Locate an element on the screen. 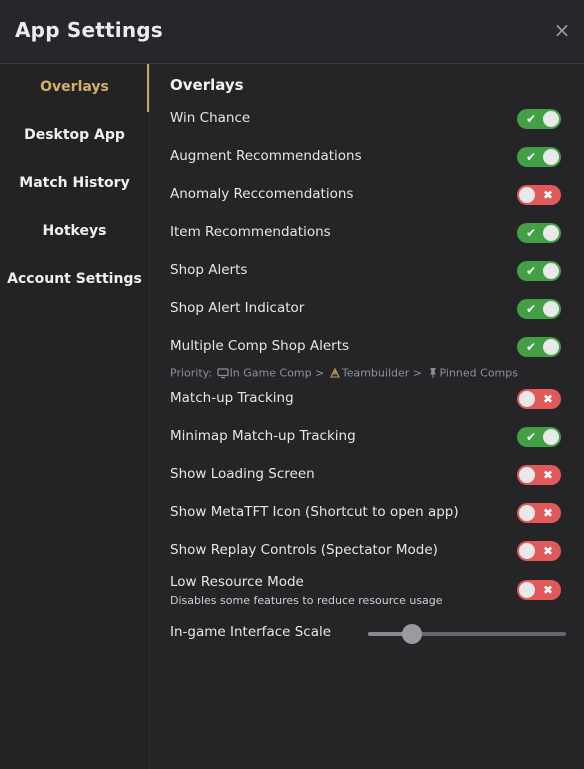 This screenshot has height=769, width=584. sidebar-item-label: Account Settings is located at coordinates (74, 279).